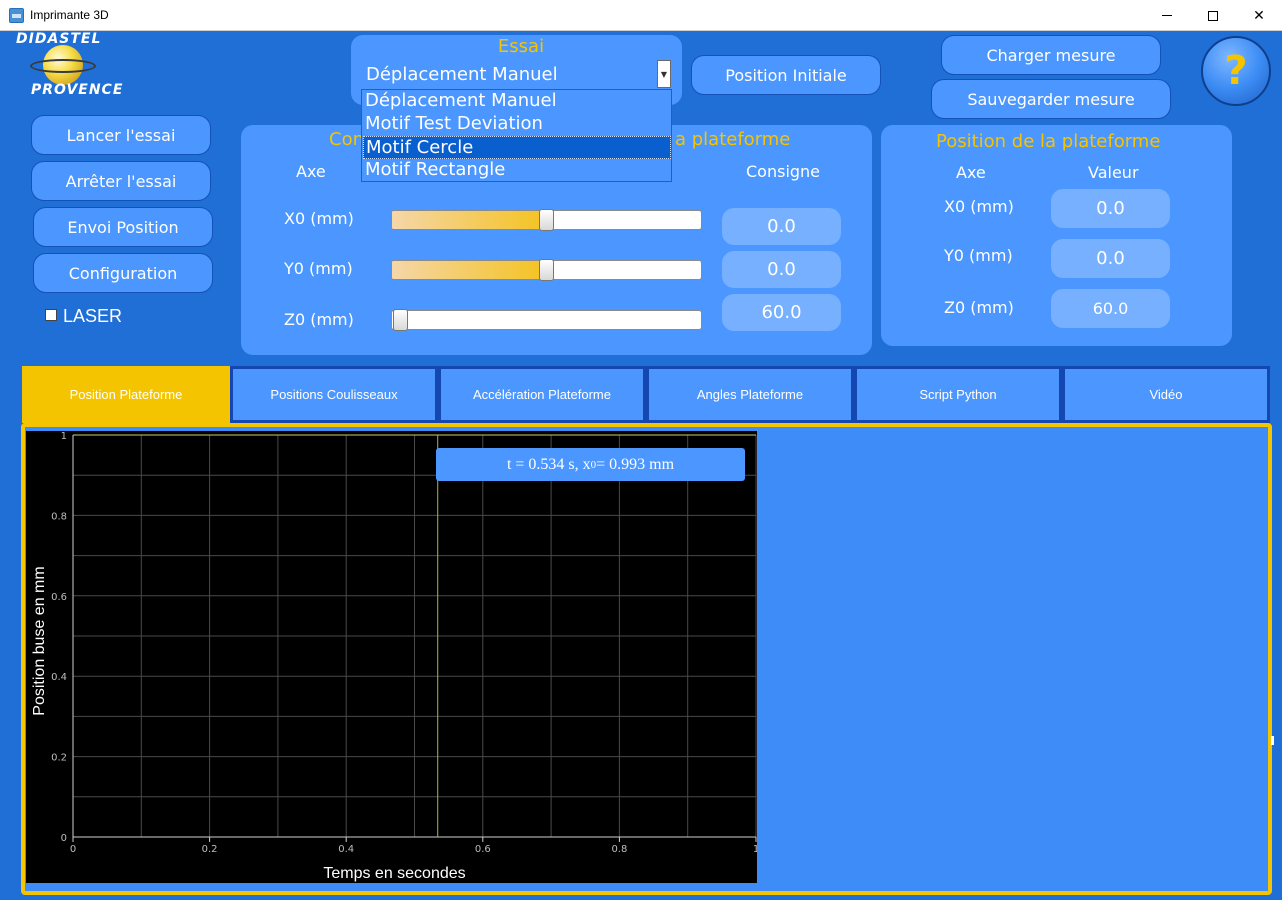  Describe the element at coordinates (59, 677) in the screenshot. I see `y-tick-label: 0.4` at that location.